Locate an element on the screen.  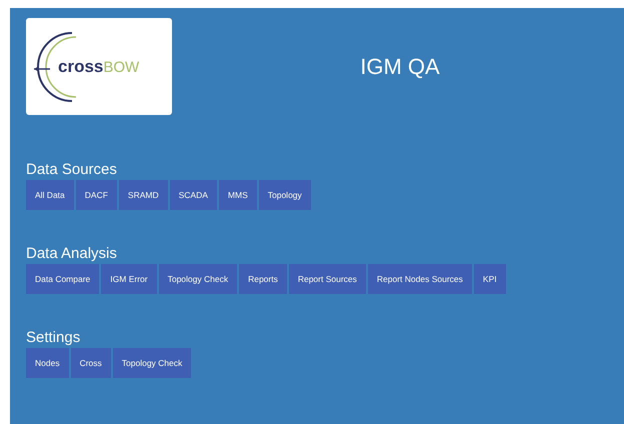
section-heading: Settings is located at coordinates (54, 338).